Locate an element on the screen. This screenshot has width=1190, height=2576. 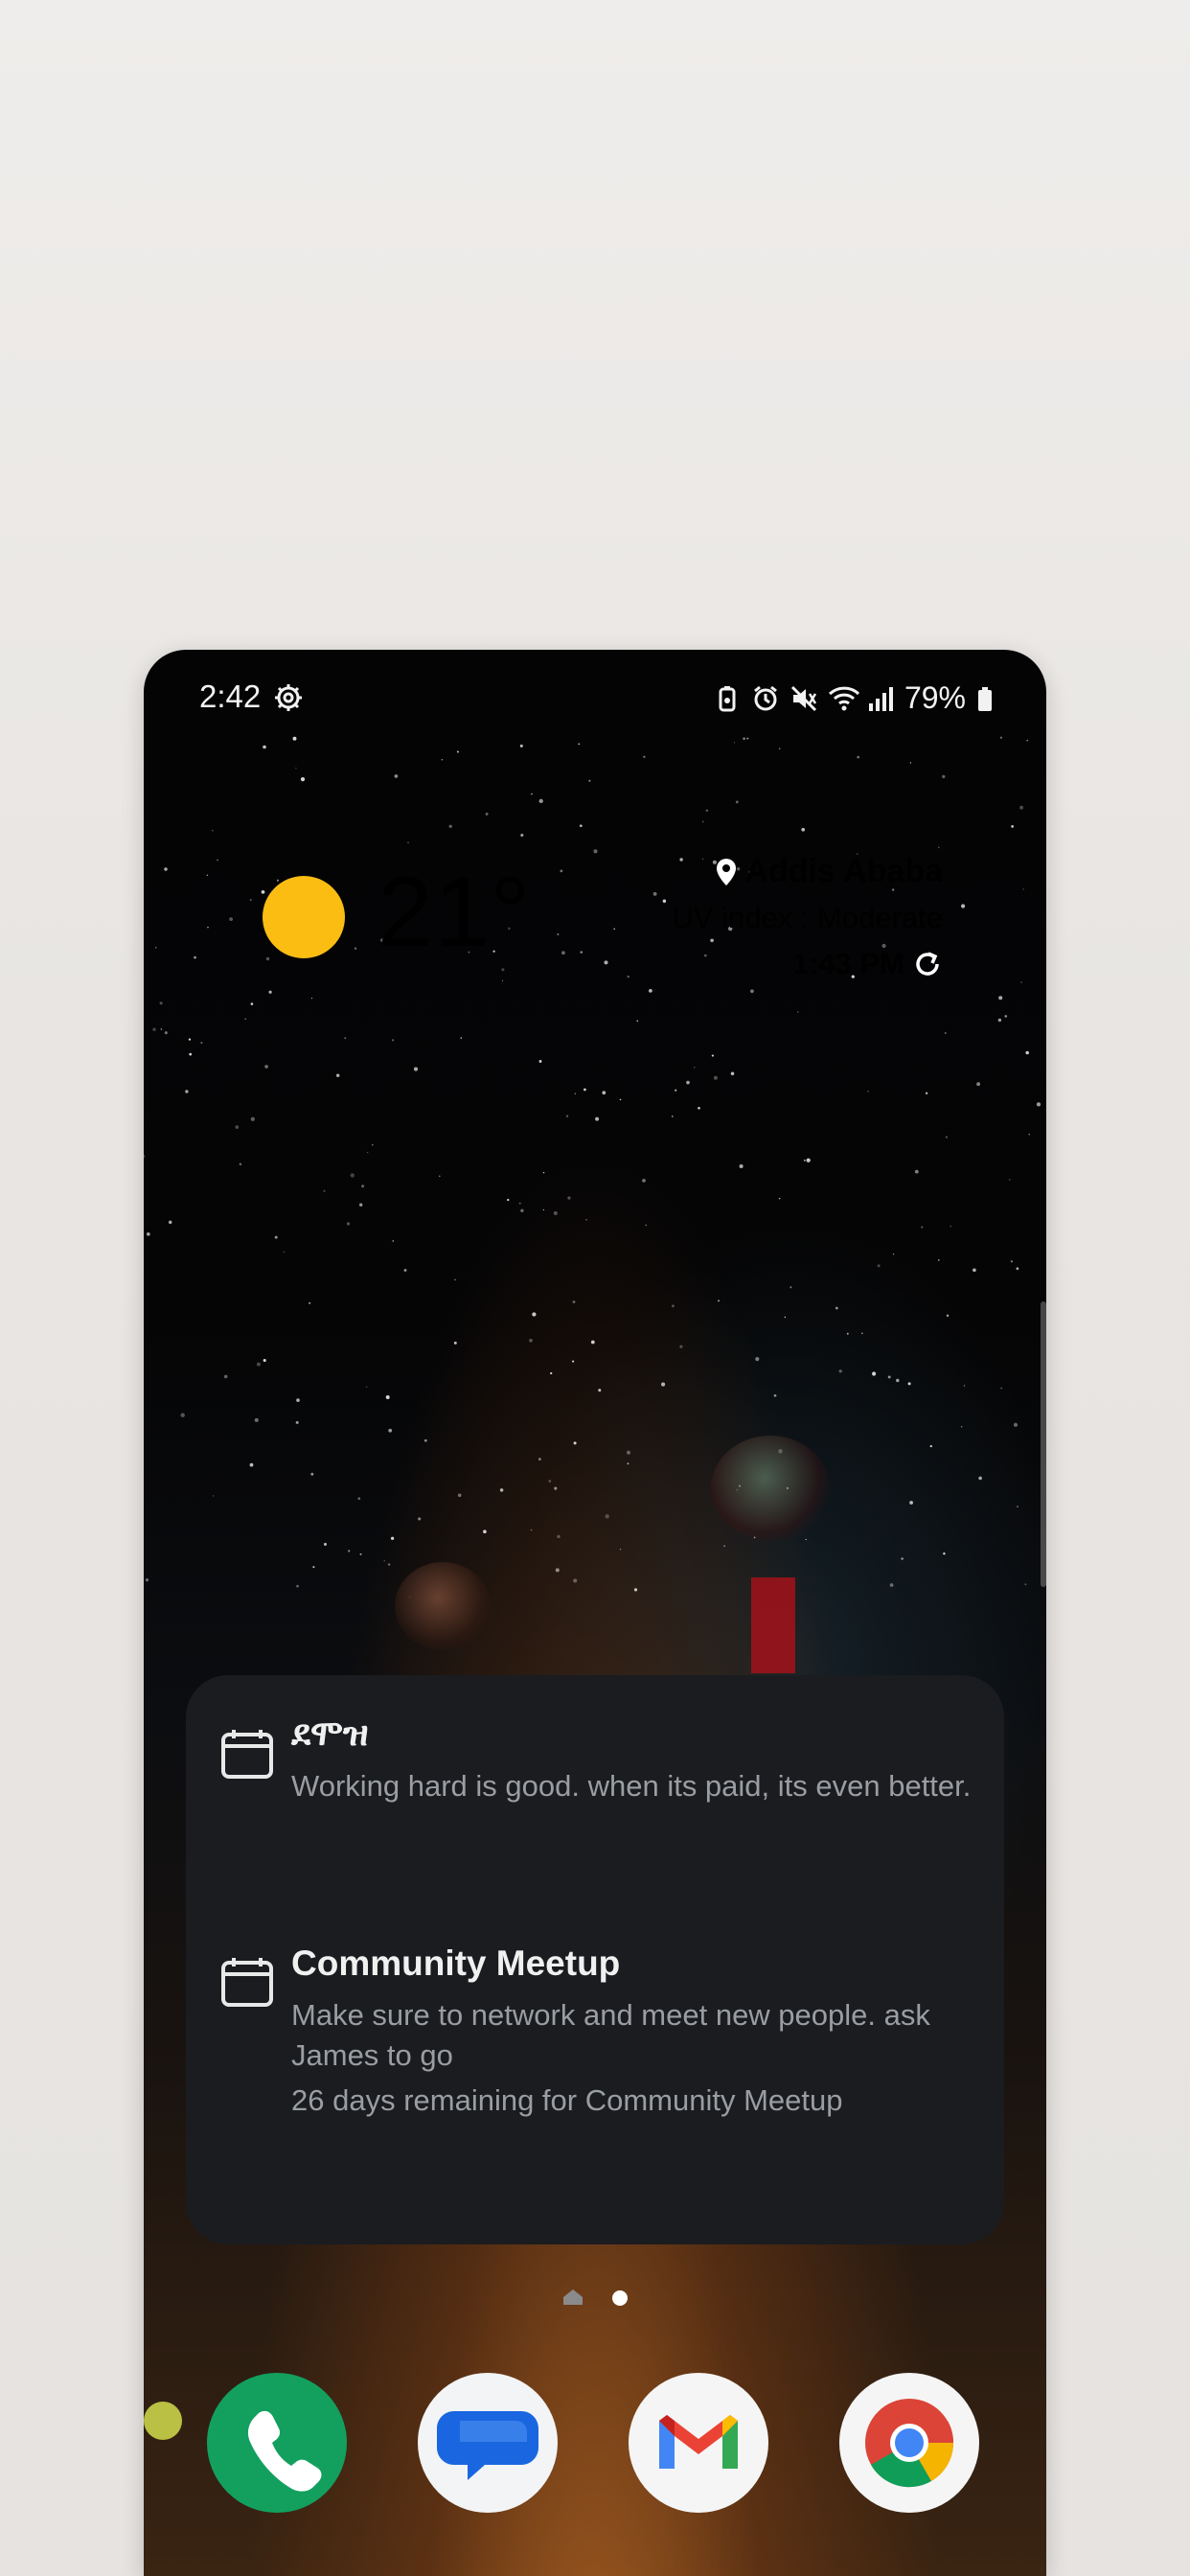
wind-chime-strip is located at coordinates (773, 1625).